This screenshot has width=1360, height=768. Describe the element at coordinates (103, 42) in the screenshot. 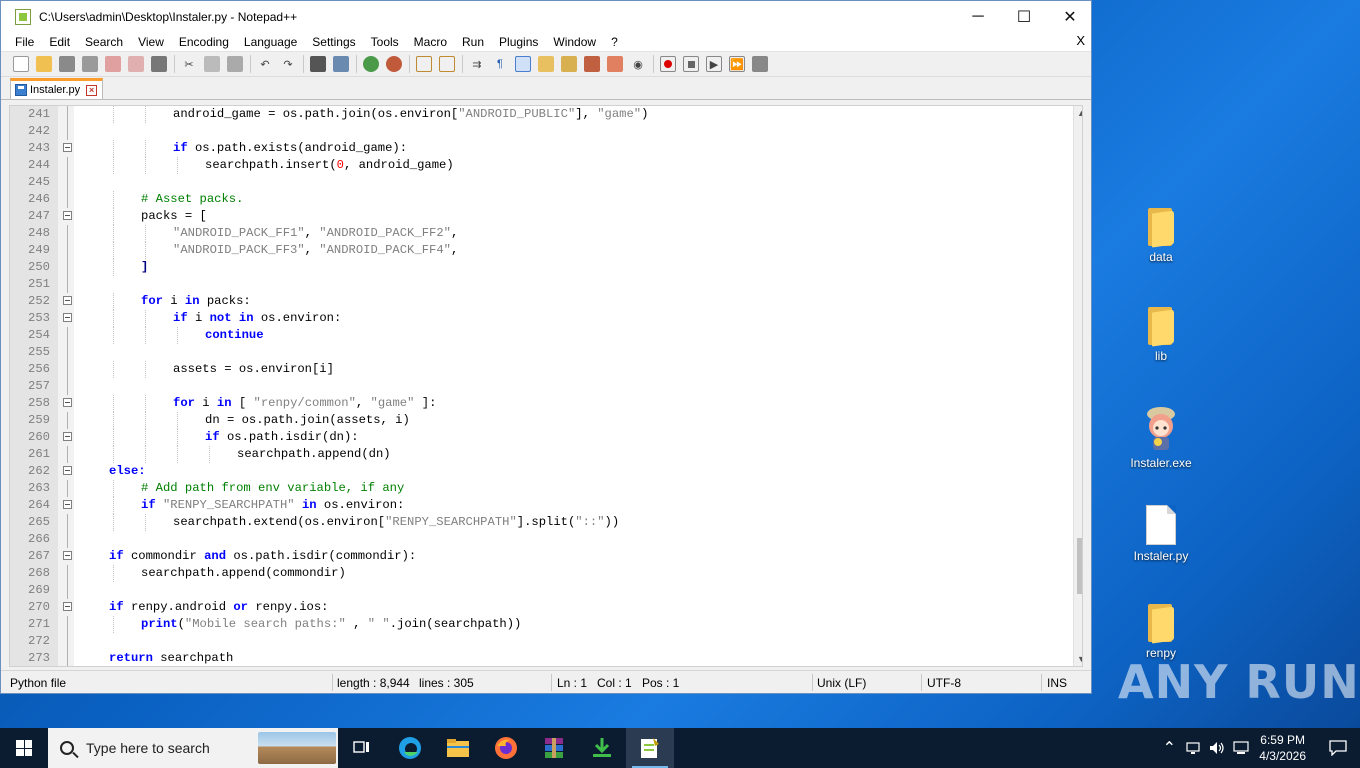

I see `menu-search: Search` at that location.